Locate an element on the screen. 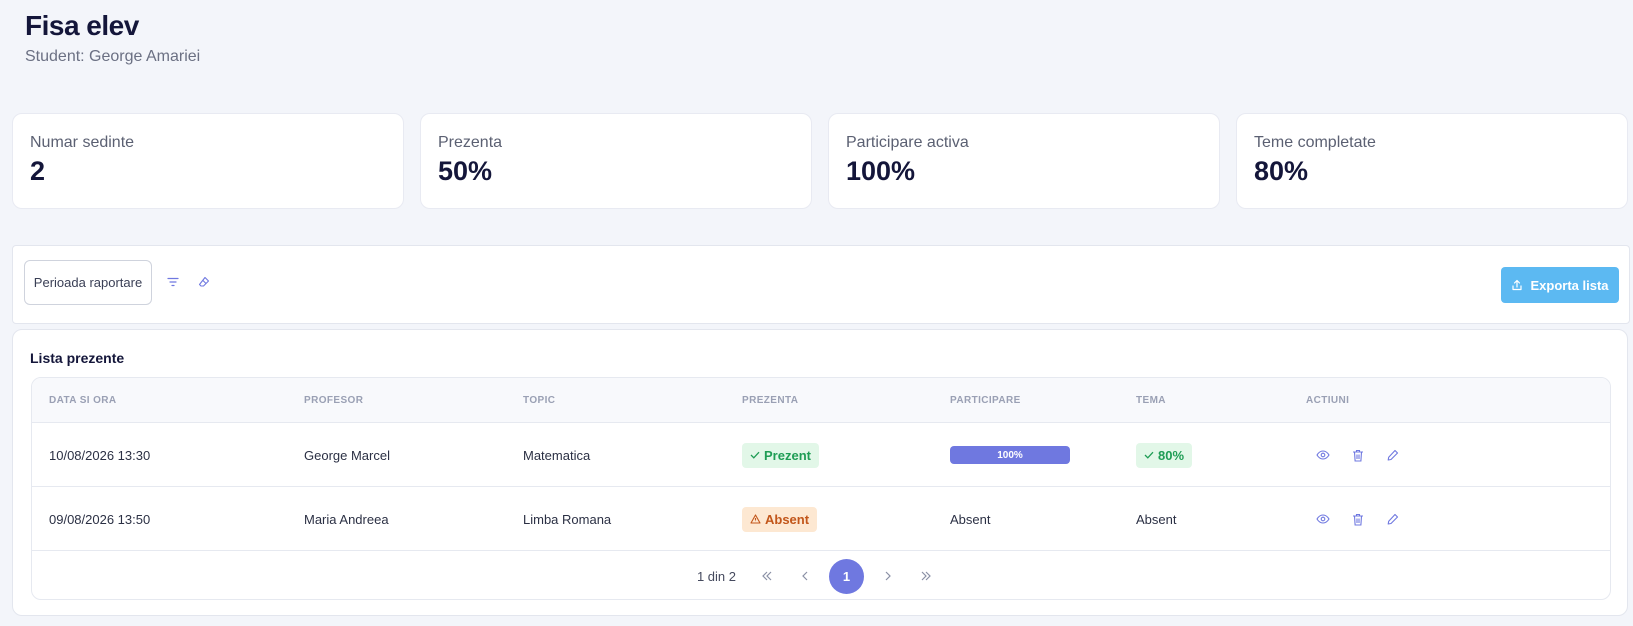  export-icon is located at coordinates (1517, 285).